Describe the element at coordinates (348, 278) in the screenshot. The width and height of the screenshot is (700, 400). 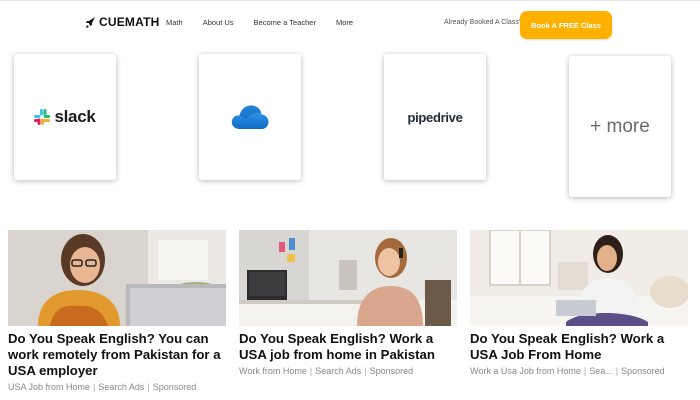
I see `woman-on-phone-at-desk-thumbnail` at that location.